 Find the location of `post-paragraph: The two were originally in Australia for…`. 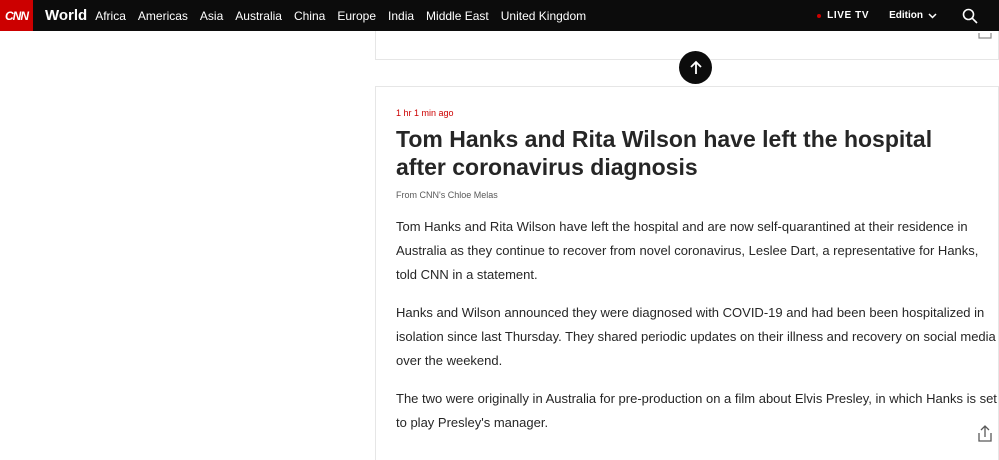

post-paragraph: The two were originally in Australia for… is located at coordinates (696, 410).